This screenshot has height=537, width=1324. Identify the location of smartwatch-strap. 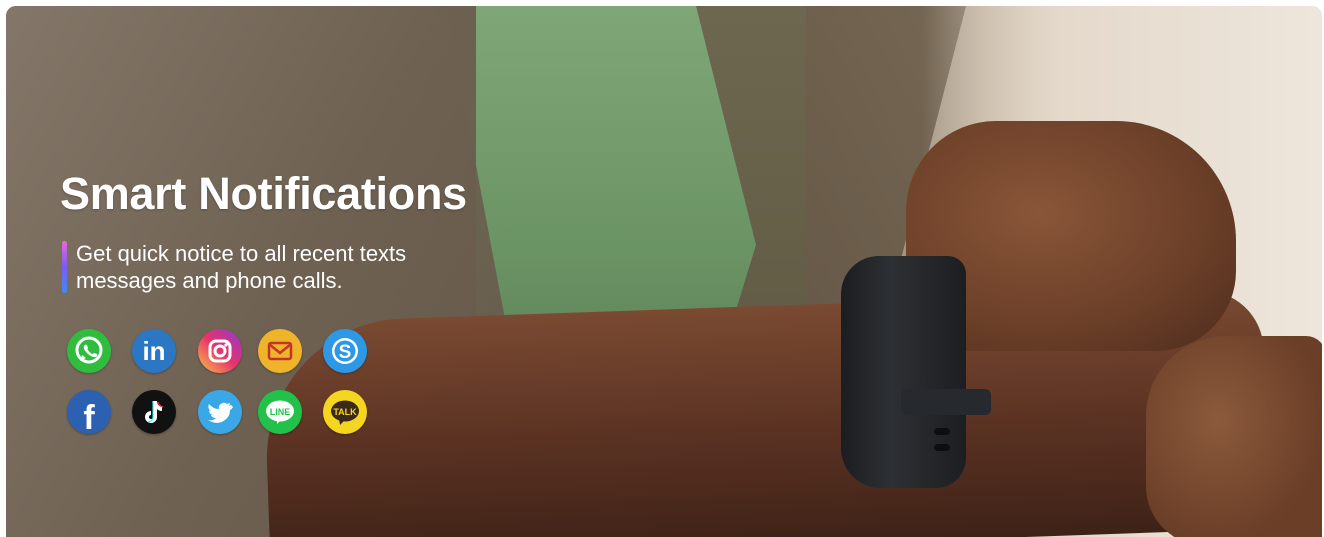
(903, 372).